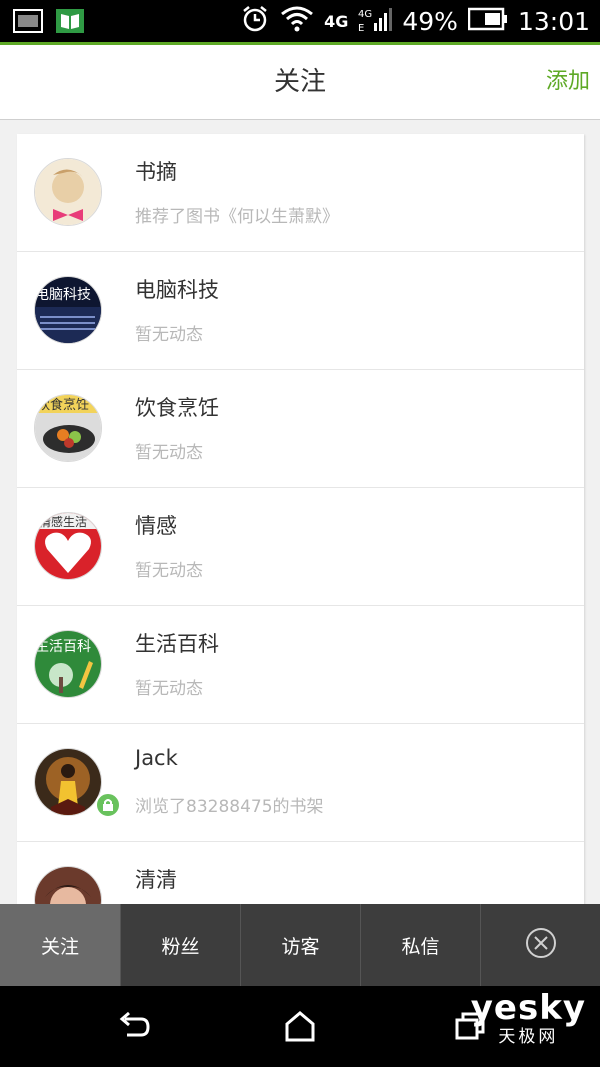  Describe the element at coordinates (68, 428) in the screenshot. I see `avatar: 饮食烹饪` at that location.